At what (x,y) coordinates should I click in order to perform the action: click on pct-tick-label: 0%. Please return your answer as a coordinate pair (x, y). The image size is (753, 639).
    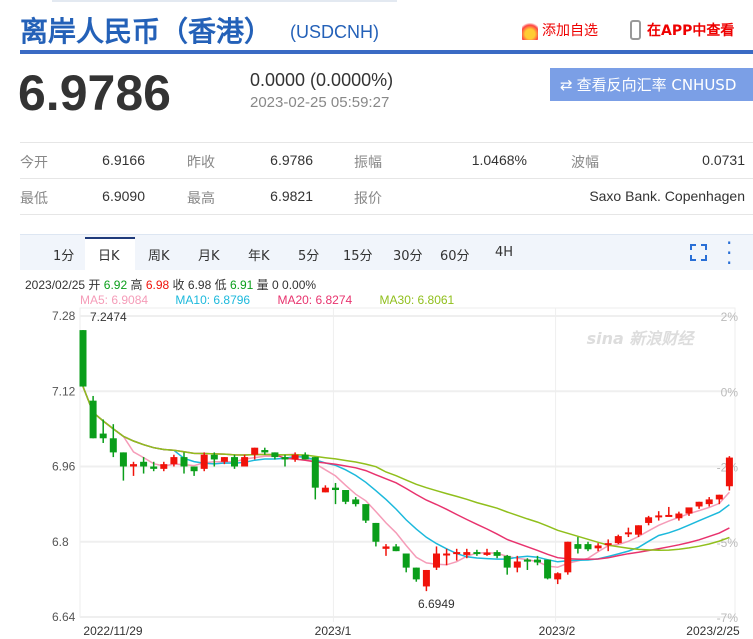
    Looking at the image, I should click on (730, 392).